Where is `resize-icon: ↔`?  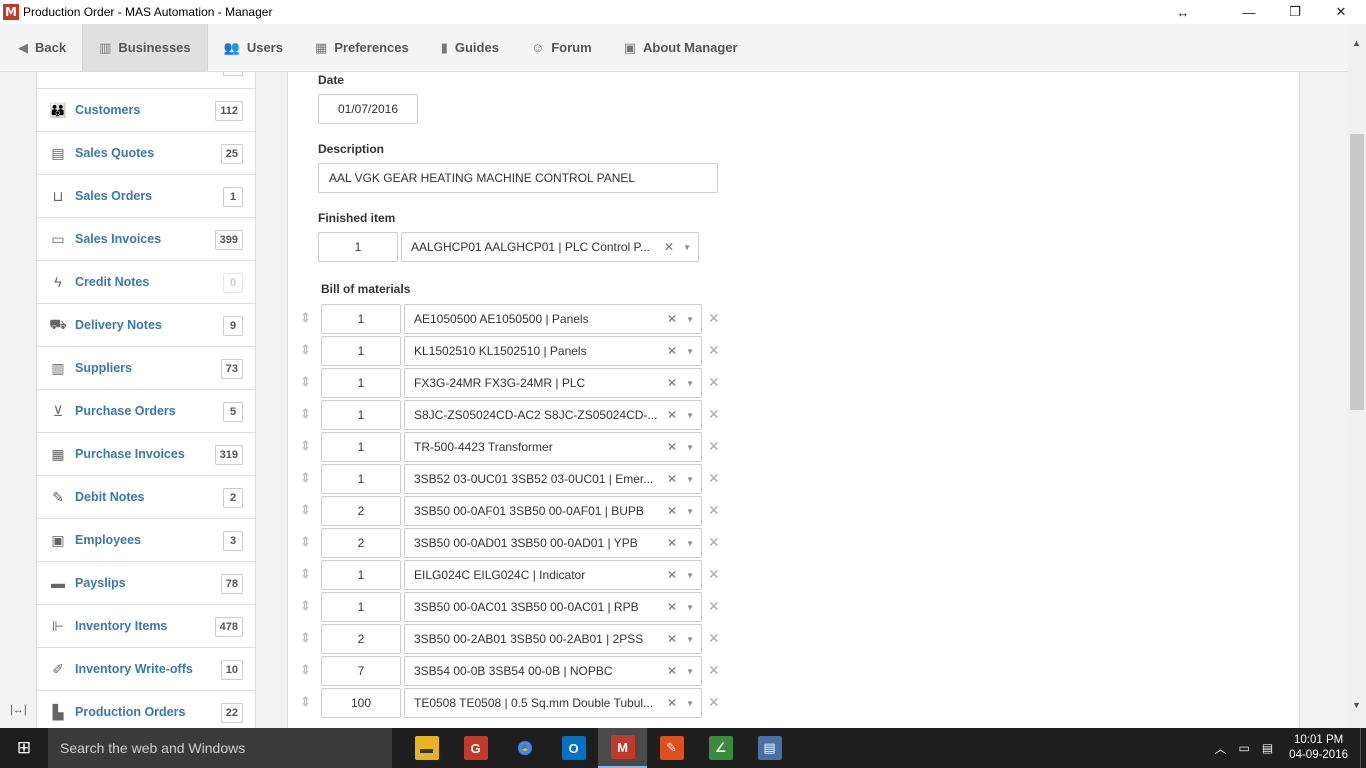
resize-icon: ↔ is located at coordinates (1183, 12).